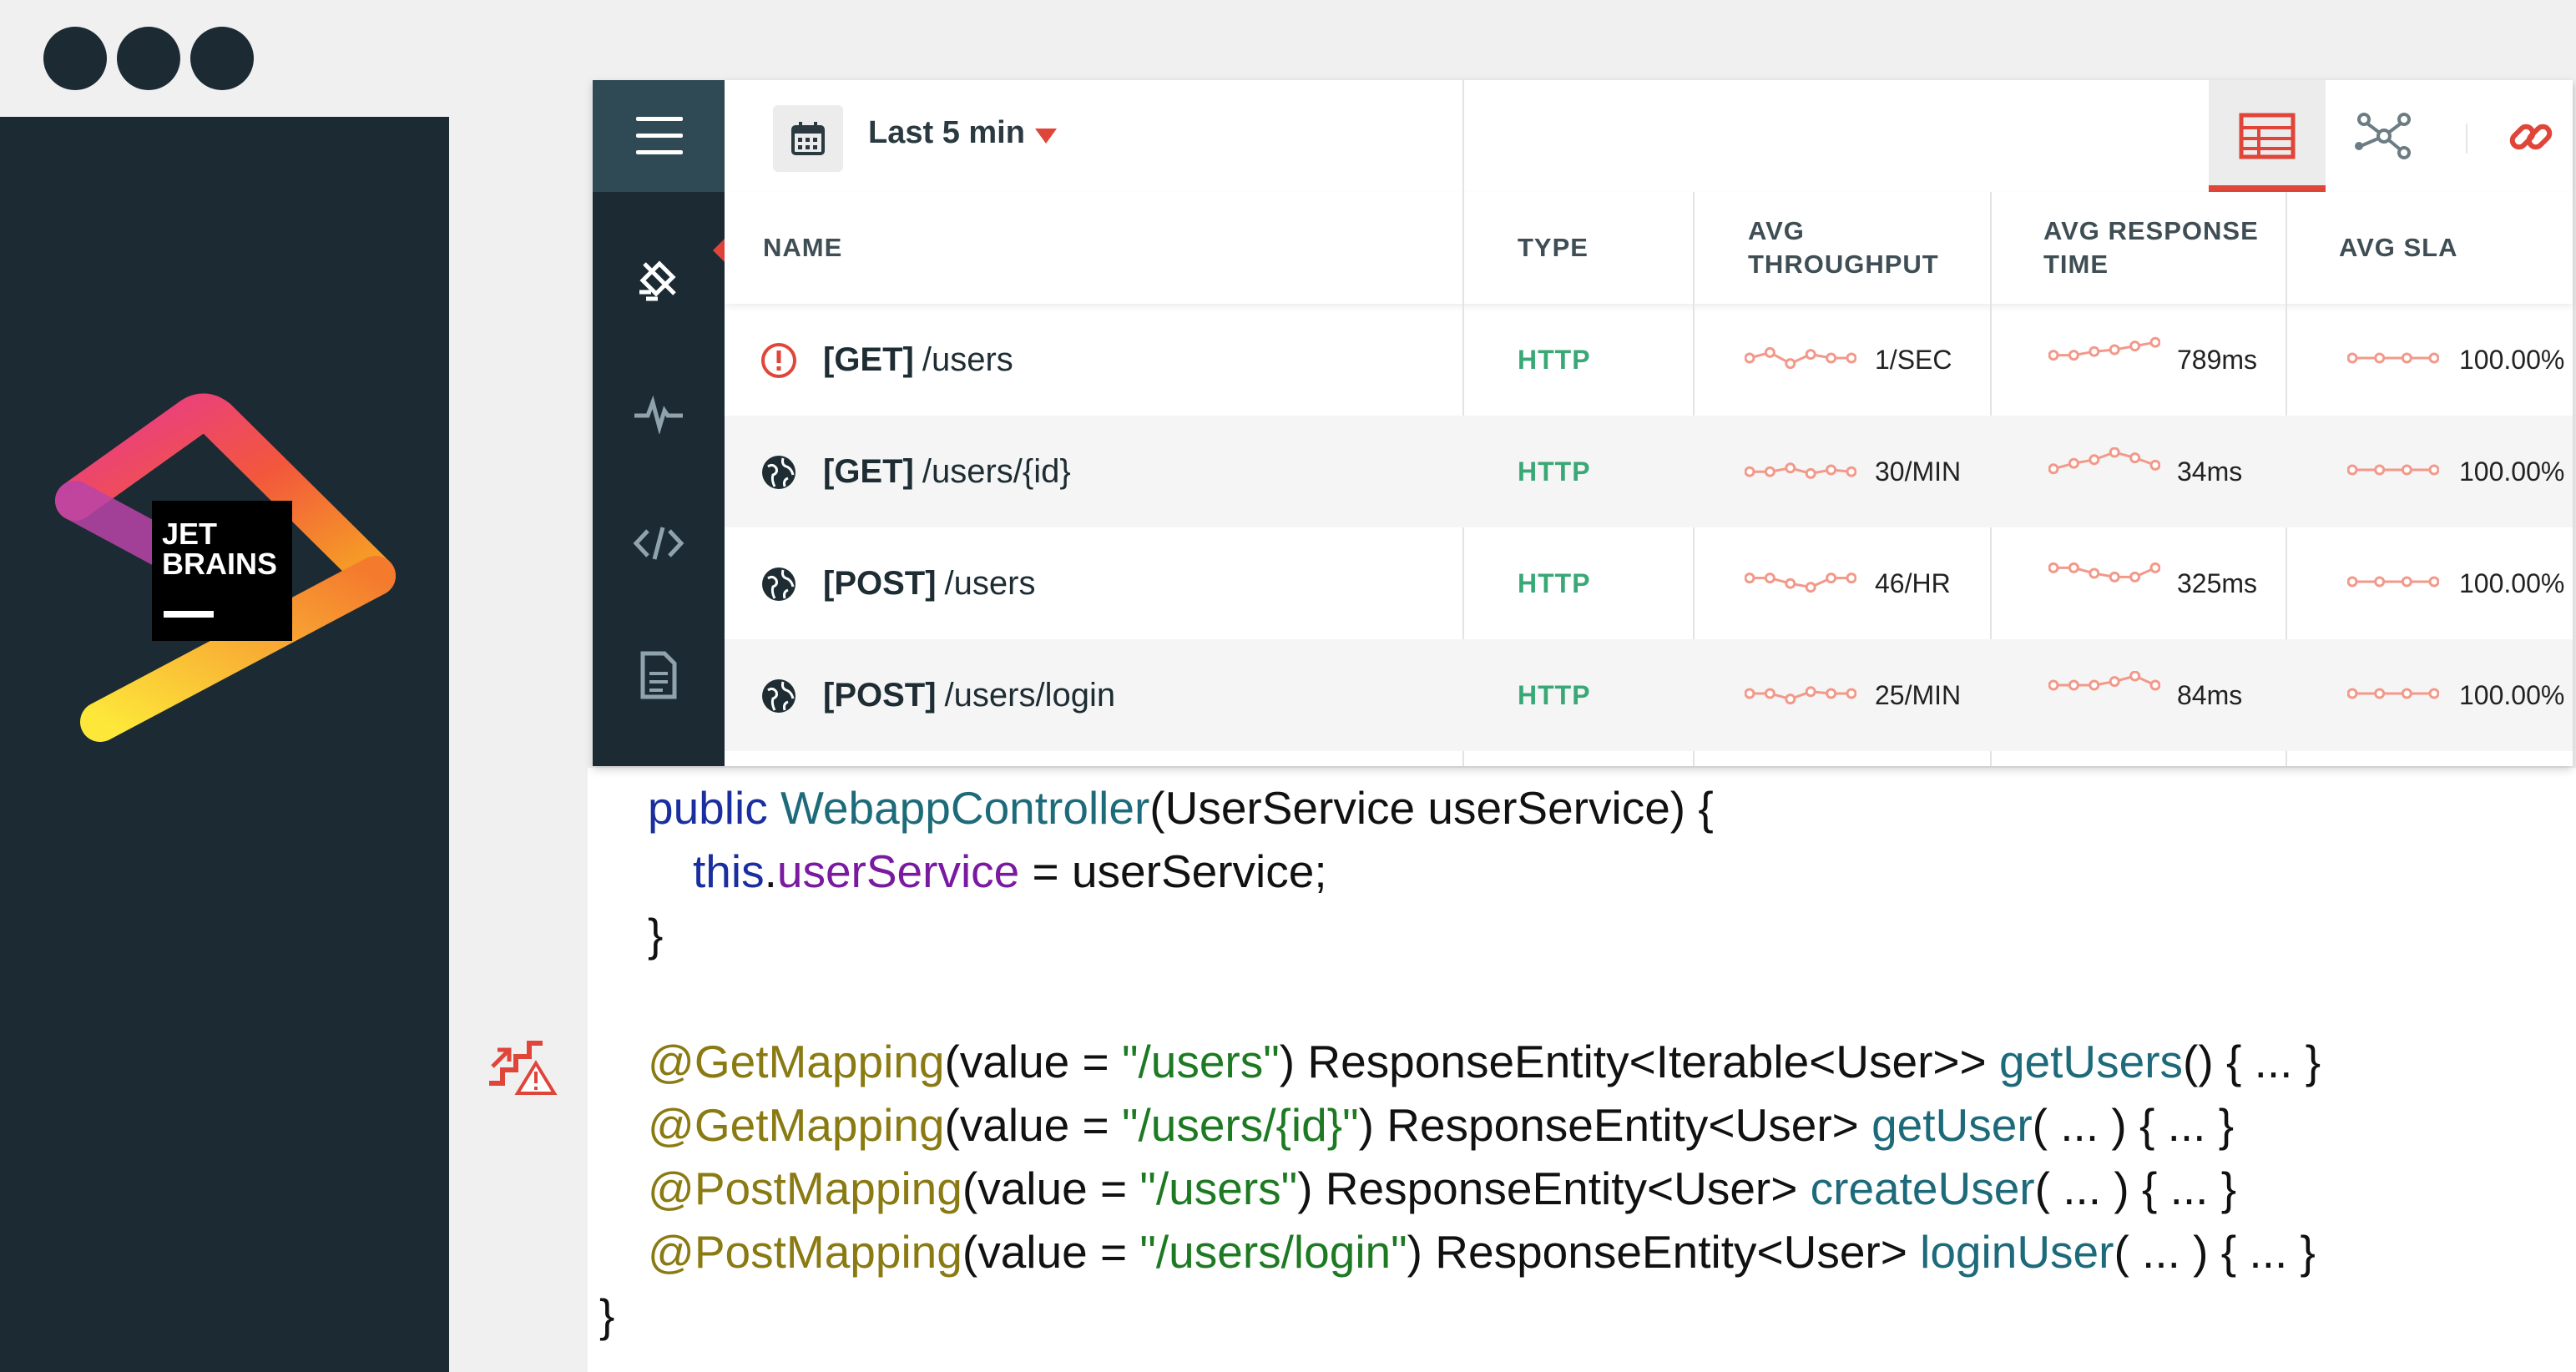 The image size is (2576, 1372). What do you see at coordinates (220, 564) in the screenshot?
I see `logo-text-2: BRAINS` at bounding box center [220, 564].